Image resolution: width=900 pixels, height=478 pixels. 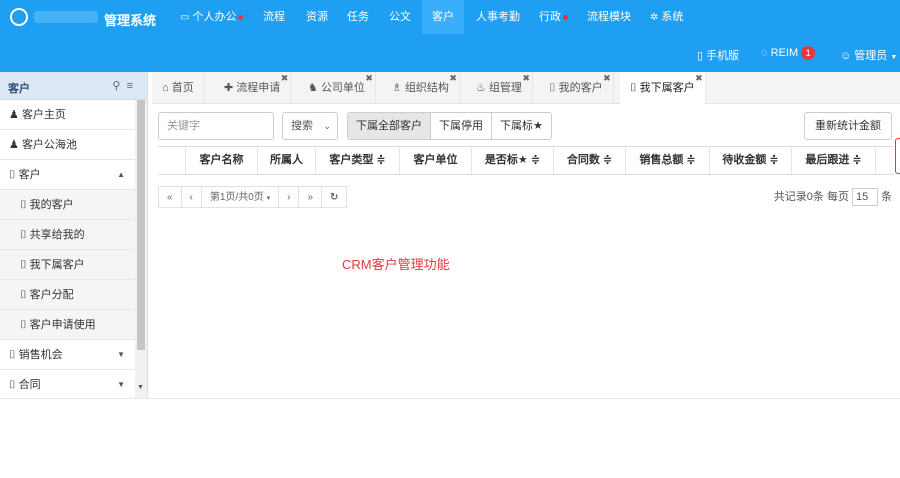 I want to click on tab-label: 公司单位, so click(x=342, y=88).